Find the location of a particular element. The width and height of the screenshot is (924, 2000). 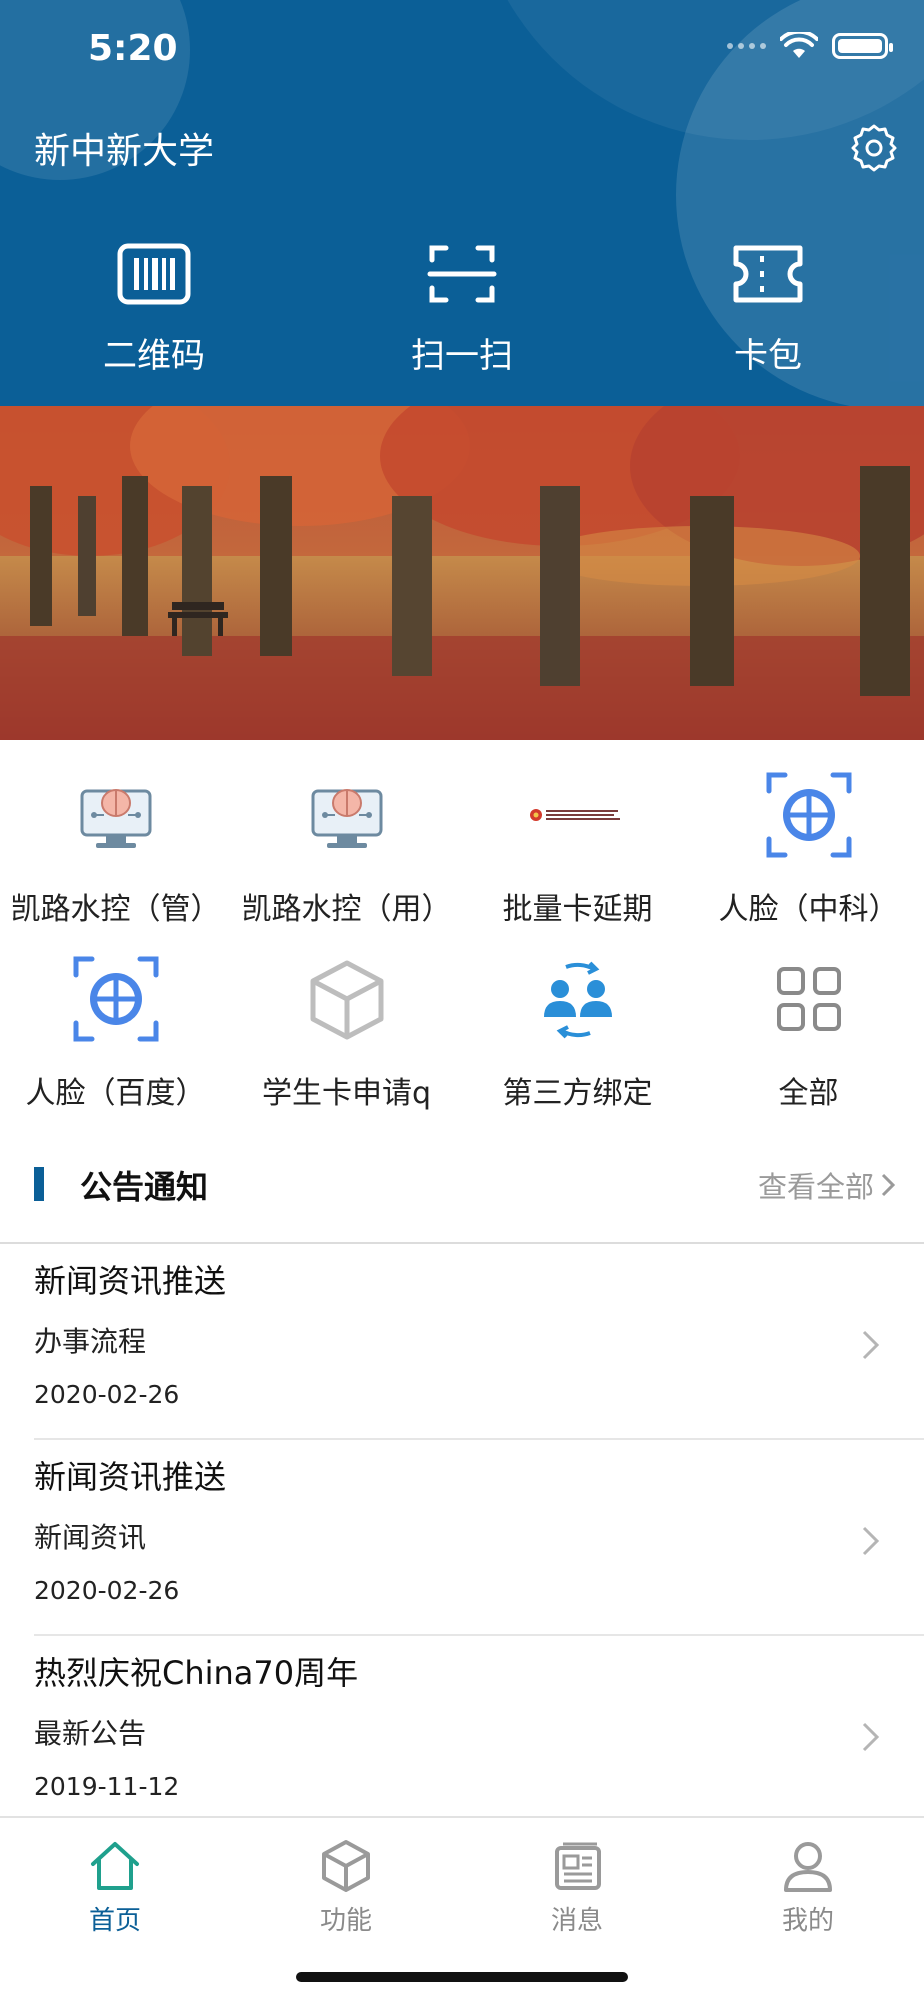

grid-item-water-control-admin: 凯路水控（管） is located at coordinates (115, 844).